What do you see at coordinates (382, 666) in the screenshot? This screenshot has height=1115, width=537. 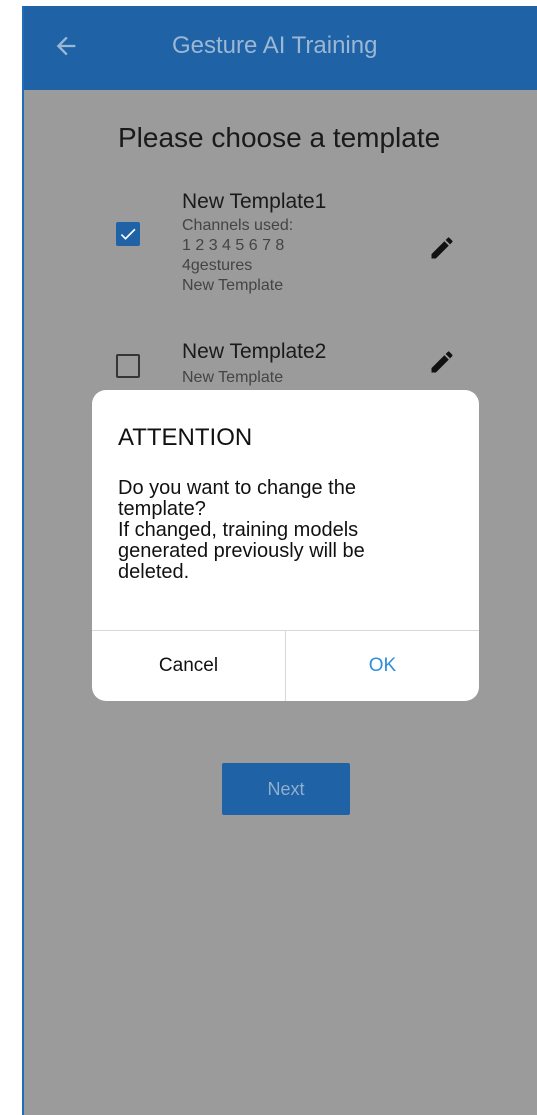 I see `ok-button: OK` at bounding box center [382, 666].